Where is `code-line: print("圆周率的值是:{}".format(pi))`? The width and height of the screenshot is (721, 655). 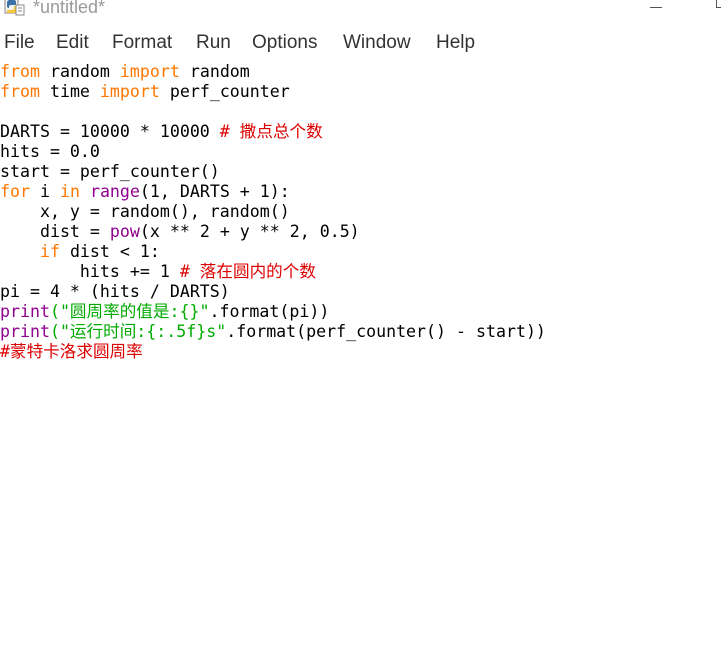 code-line: print("圆周率的值是:{}".format(pi)) is located at coordinates (273, 312).